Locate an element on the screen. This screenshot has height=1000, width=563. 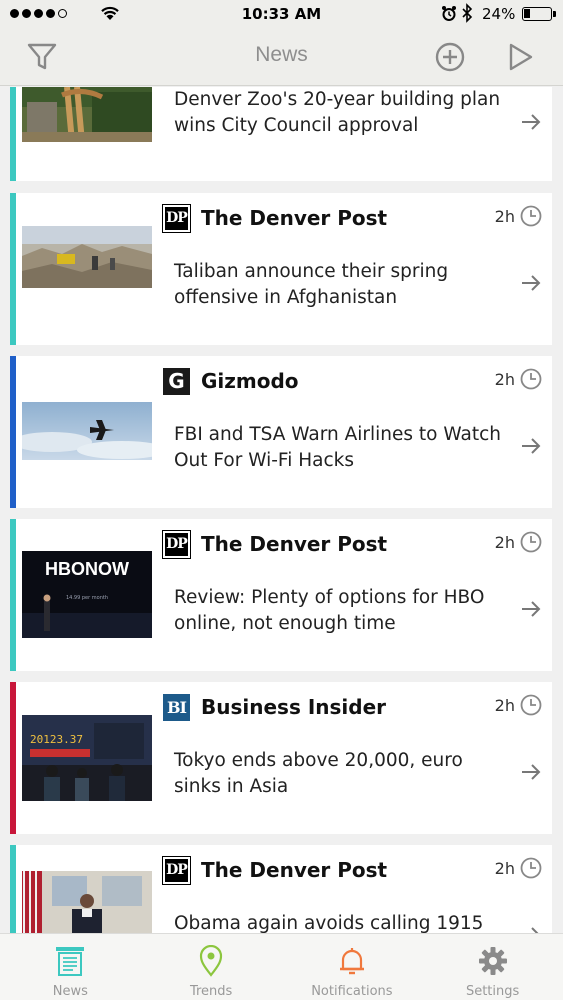
article-thumbnail-tokyo: 20123.37 is located at coordinates (87, 758).